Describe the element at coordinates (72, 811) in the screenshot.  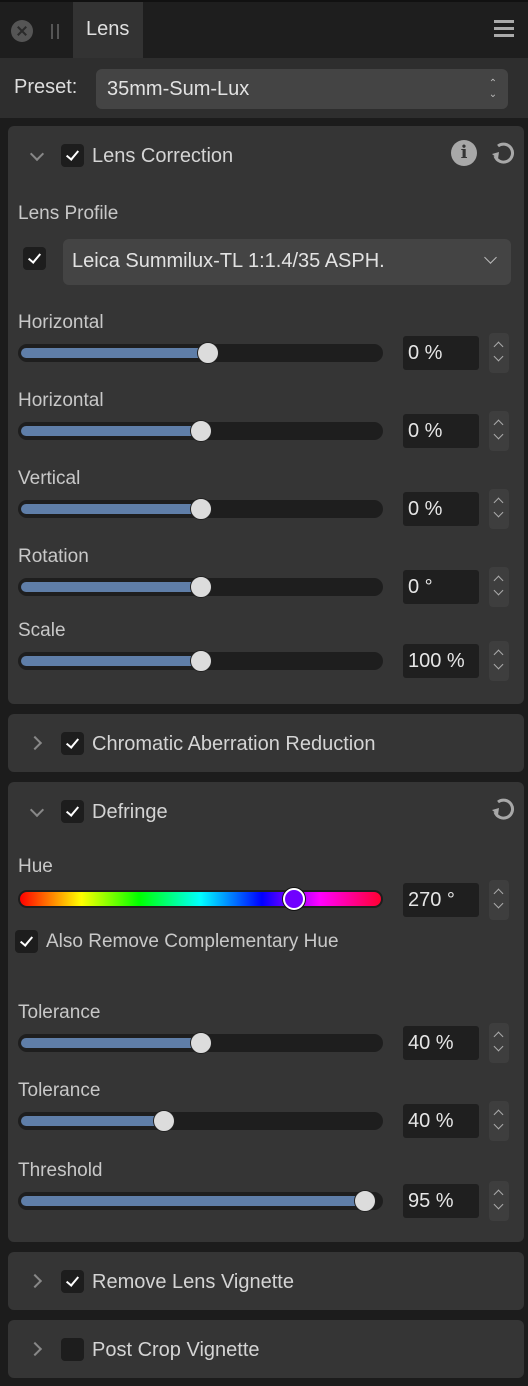
I see `defringe-checkbox` at that location.